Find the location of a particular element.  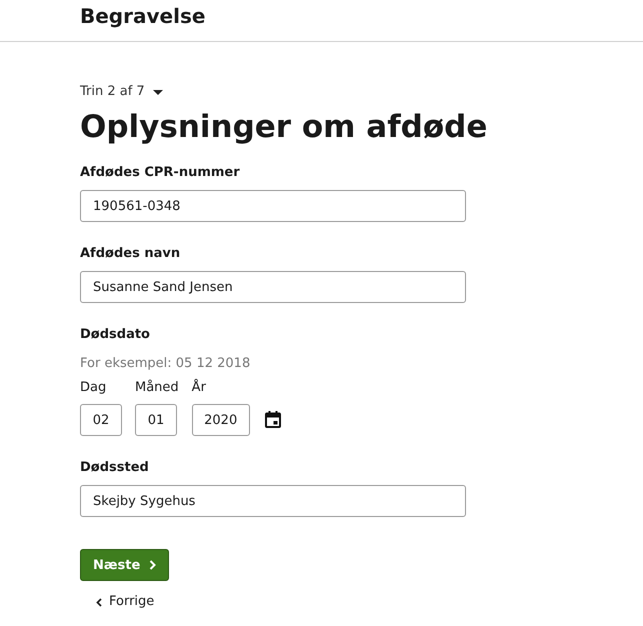

input-field: 190561-0348 is located at coordinates (273, 206).